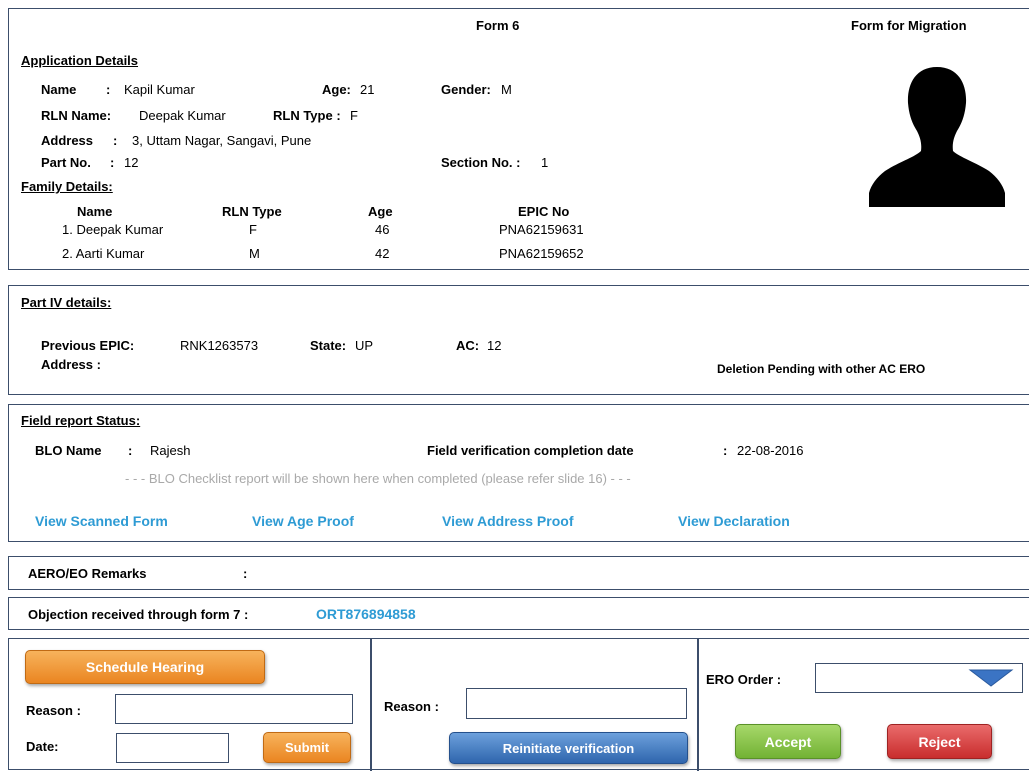 Image resolution: width=1029 pixels, height=771 pixels. I want to click on accept-button: Accept, so click(788, 741).